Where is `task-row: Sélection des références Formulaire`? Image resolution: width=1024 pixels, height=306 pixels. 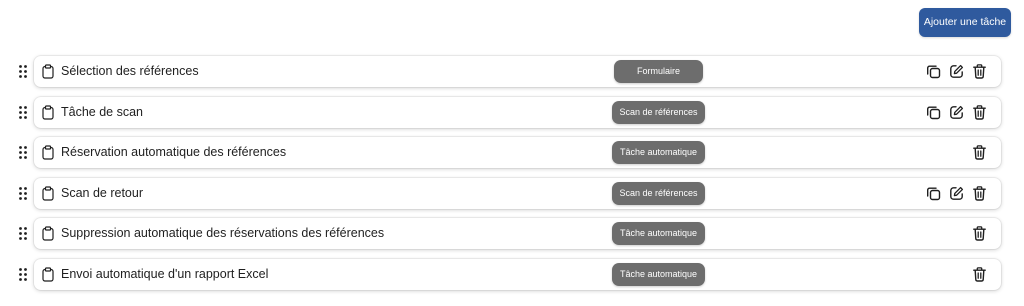
task-row: Sélection des références Formulaire is located at coordinates (512, 75).